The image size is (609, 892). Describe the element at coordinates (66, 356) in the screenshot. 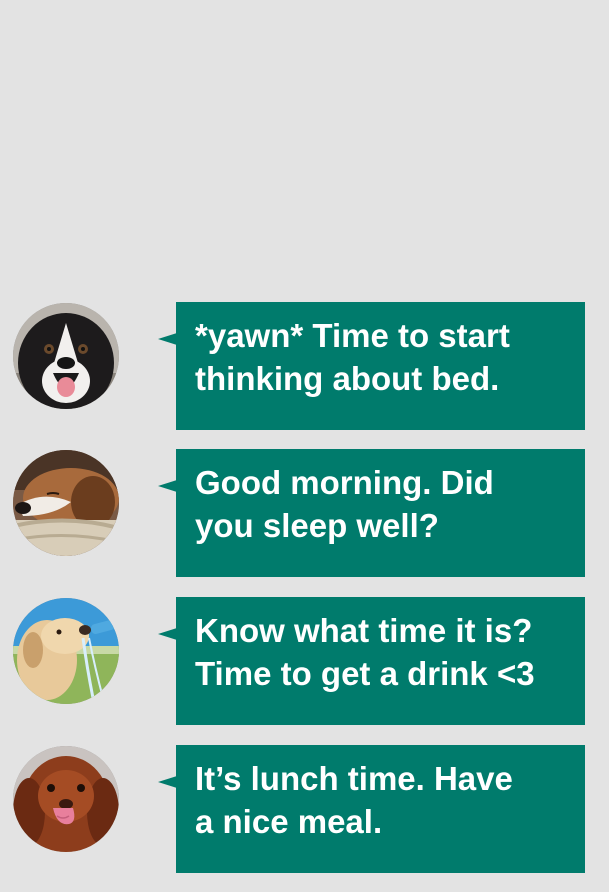

I see `border-collie-dog-avatar` at that location.